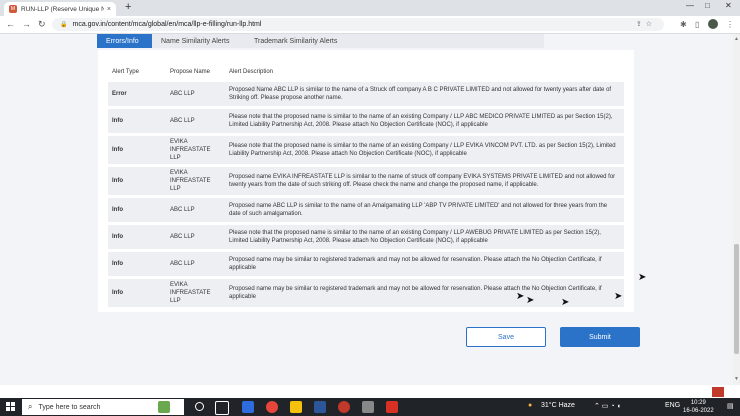 This screenshot has width=740, height=416. What do you see at coordinates (63, 24) in the screenshot?
I see `lock-icon: 🔒` at bounding box center [63, 24].